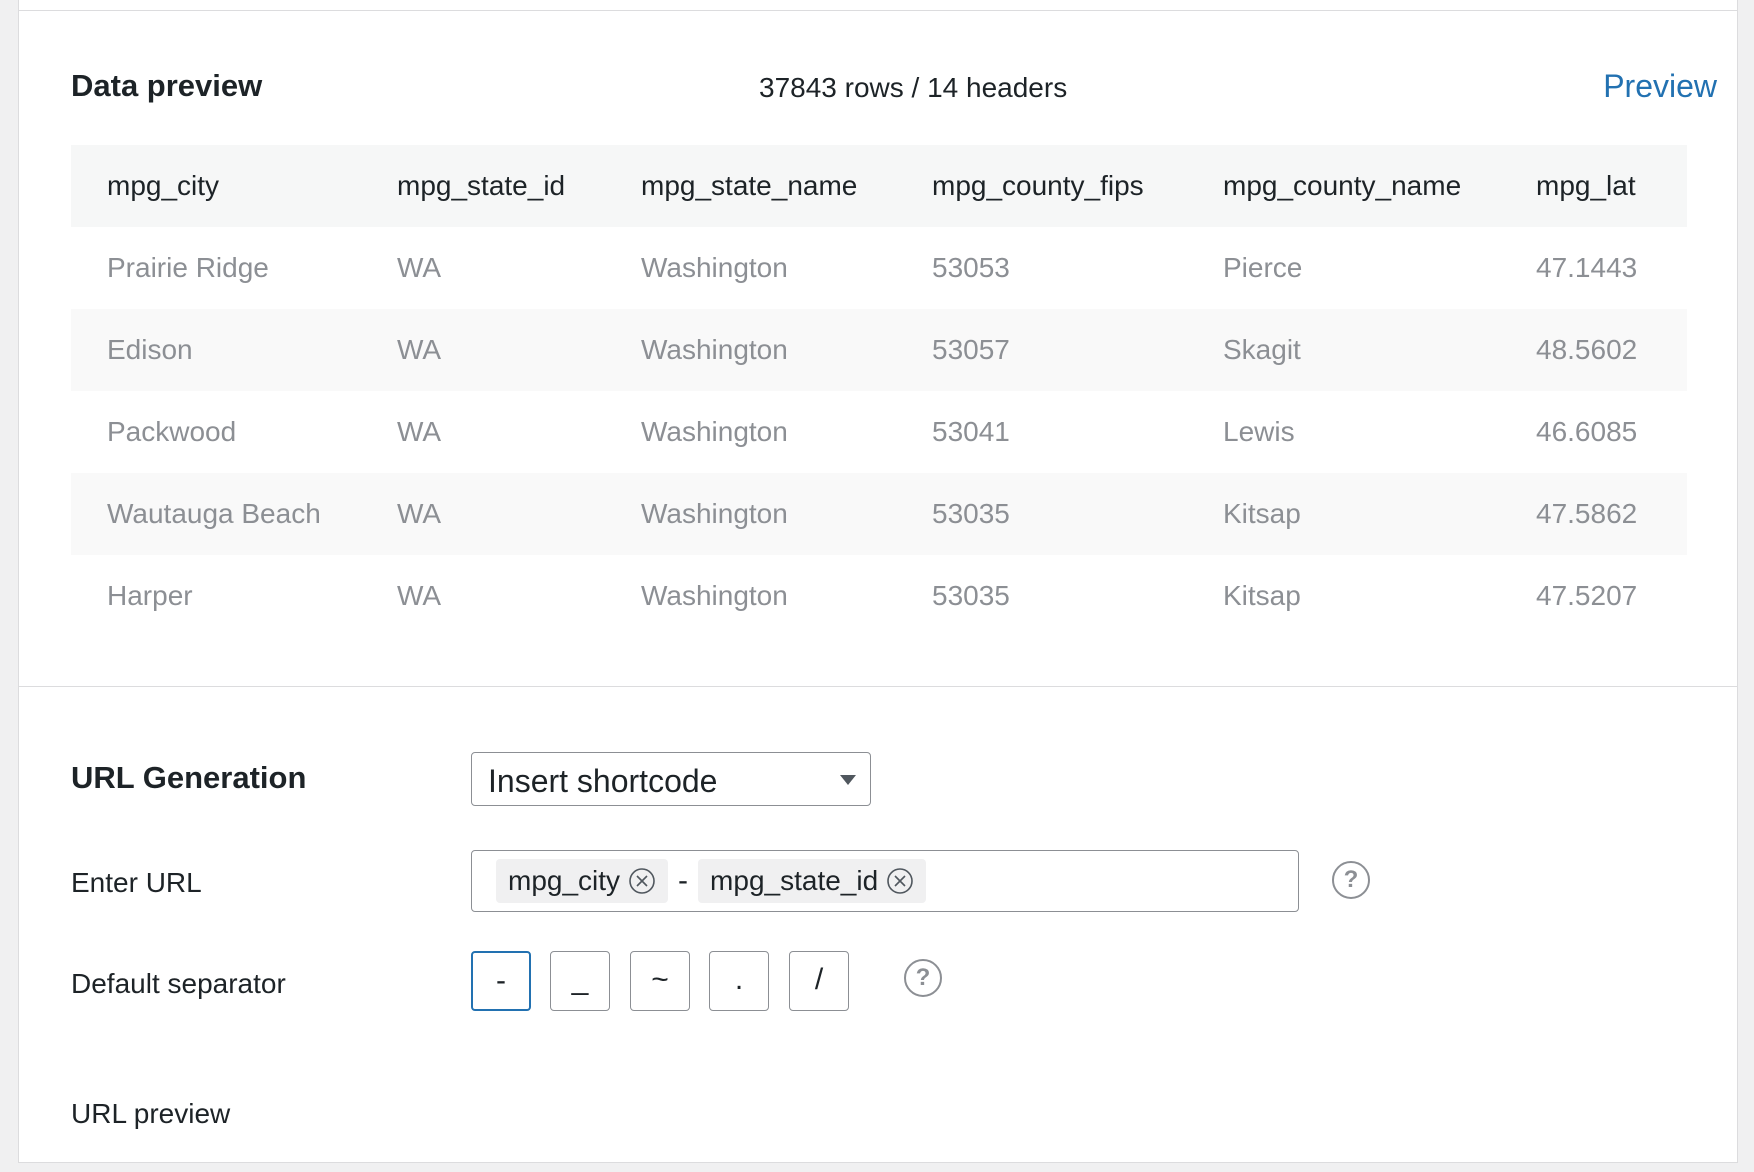 The image size is (1754, 1172). Describe the element at coordinates (749, 185) in the screenshot. I see `column-header: mpg_state_name` at that location.